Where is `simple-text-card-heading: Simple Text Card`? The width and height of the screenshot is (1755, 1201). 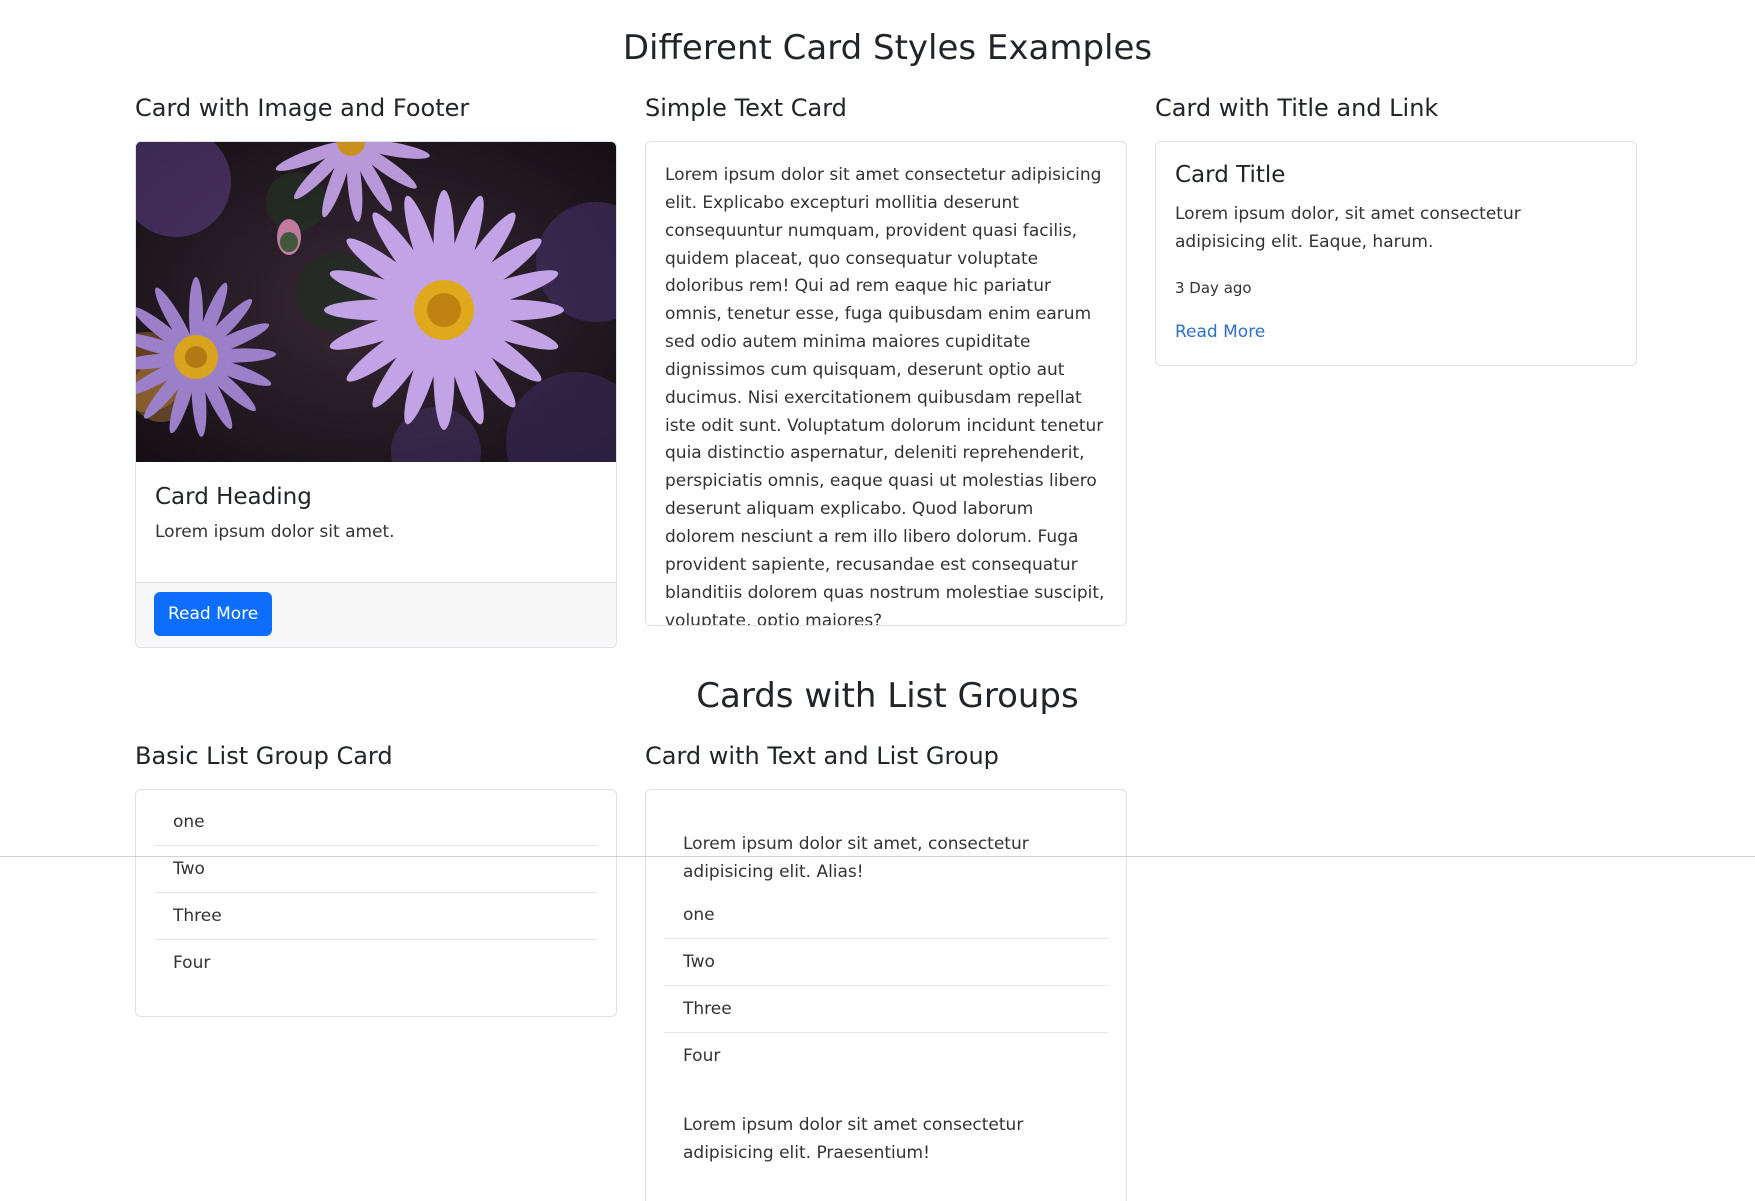
simple-text-card-heading: Simple Text Card is located at coordinates (746, 108).